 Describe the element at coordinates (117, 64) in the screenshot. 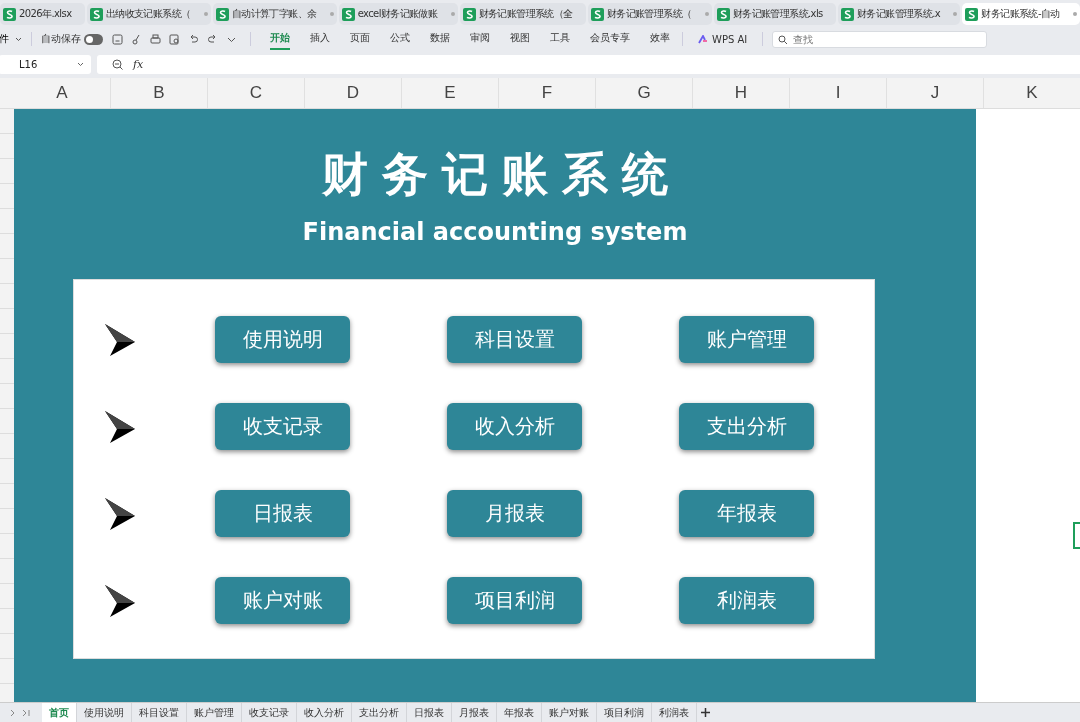

I see `zoom-icon` at that location.